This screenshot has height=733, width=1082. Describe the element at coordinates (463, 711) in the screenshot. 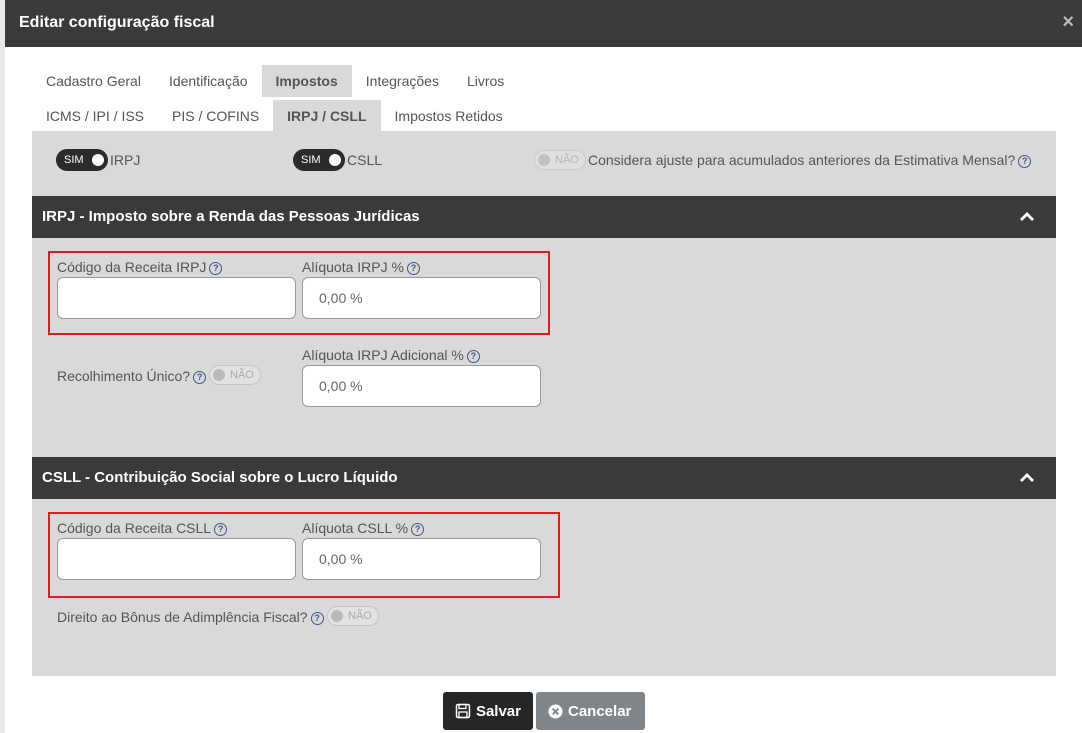

I see `save-icon` at that location.